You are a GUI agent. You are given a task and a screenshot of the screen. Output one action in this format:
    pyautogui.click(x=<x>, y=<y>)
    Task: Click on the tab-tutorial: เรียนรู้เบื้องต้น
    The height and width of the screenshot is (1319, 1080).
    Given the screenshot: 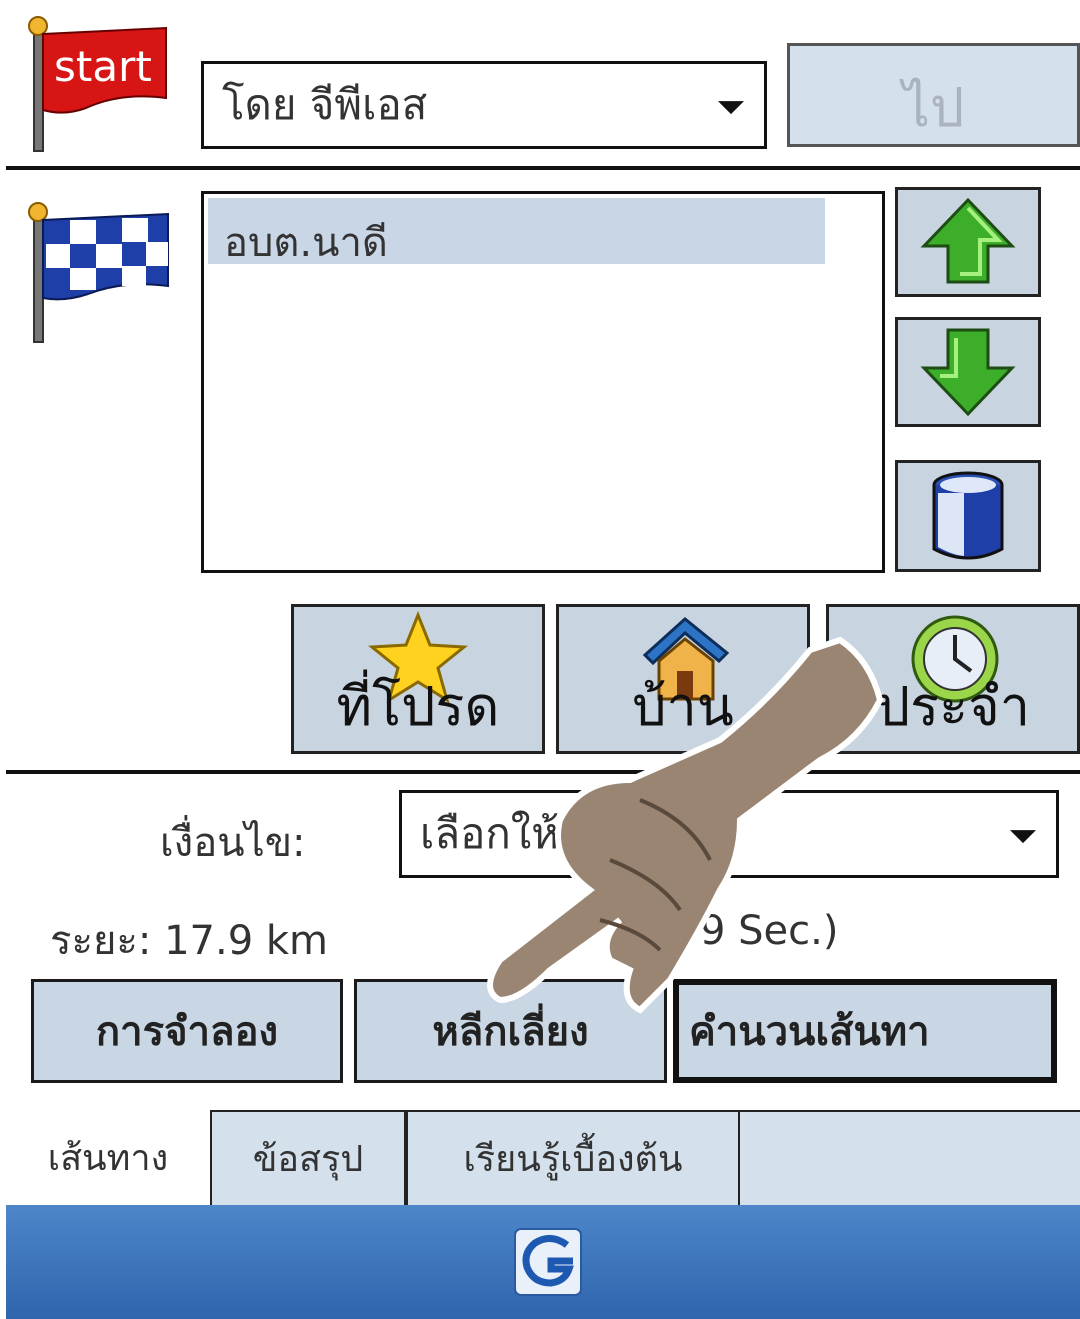 What is the action you would take?
    pyautogui.click(x=573, y=1157)
    